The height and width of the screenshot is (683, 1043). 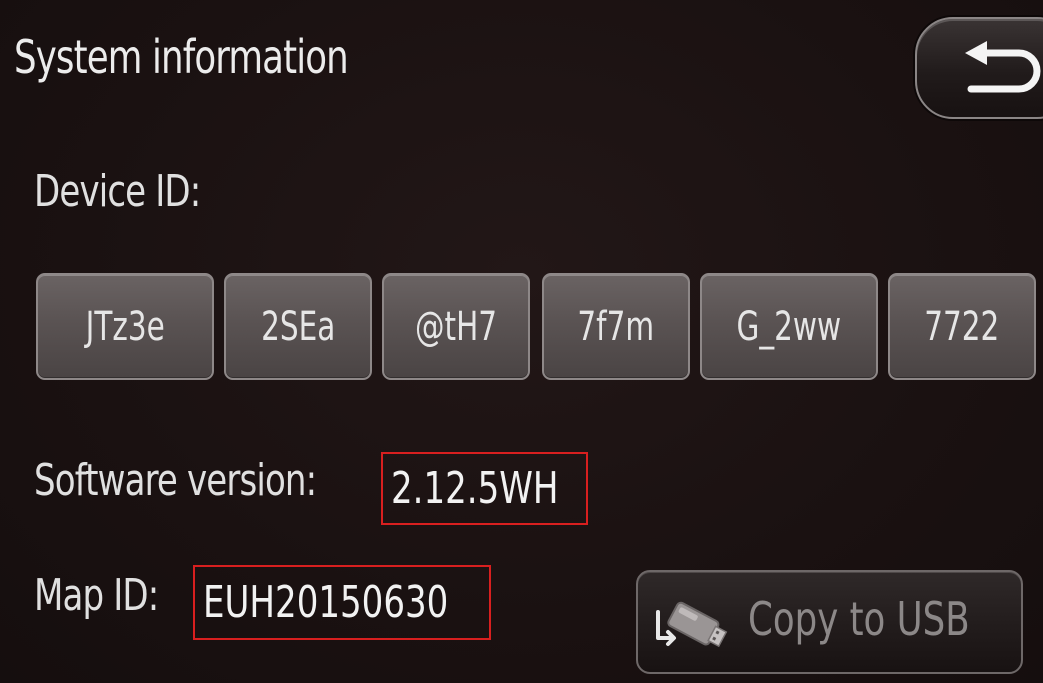 What do you see at coordinates (456, 326) in the screenshot?
I see `device-id-segment: @tH7` at bounding box center [456, 326].